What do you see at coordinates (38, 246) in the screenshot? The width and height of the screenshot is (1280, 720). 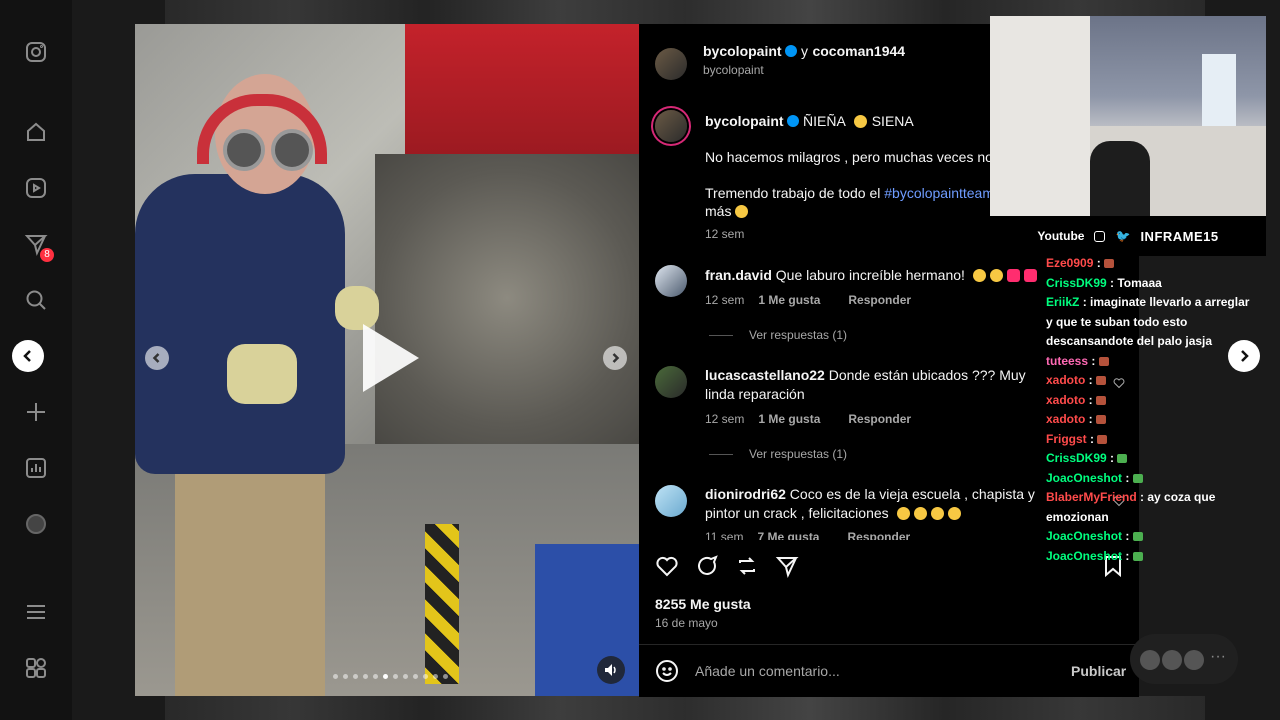 I see `direct-messages-icon: 8` at bounding box center [38, 246].